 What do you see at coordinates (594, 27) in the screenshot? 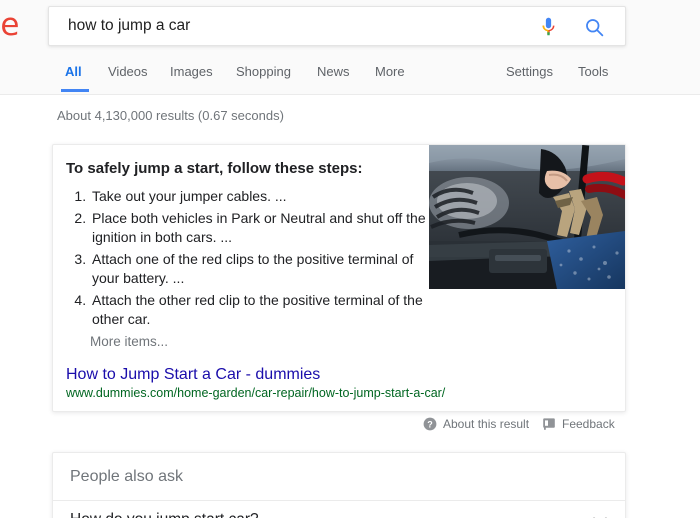
I see `search-submit-button` at bounding box center [594, 27].